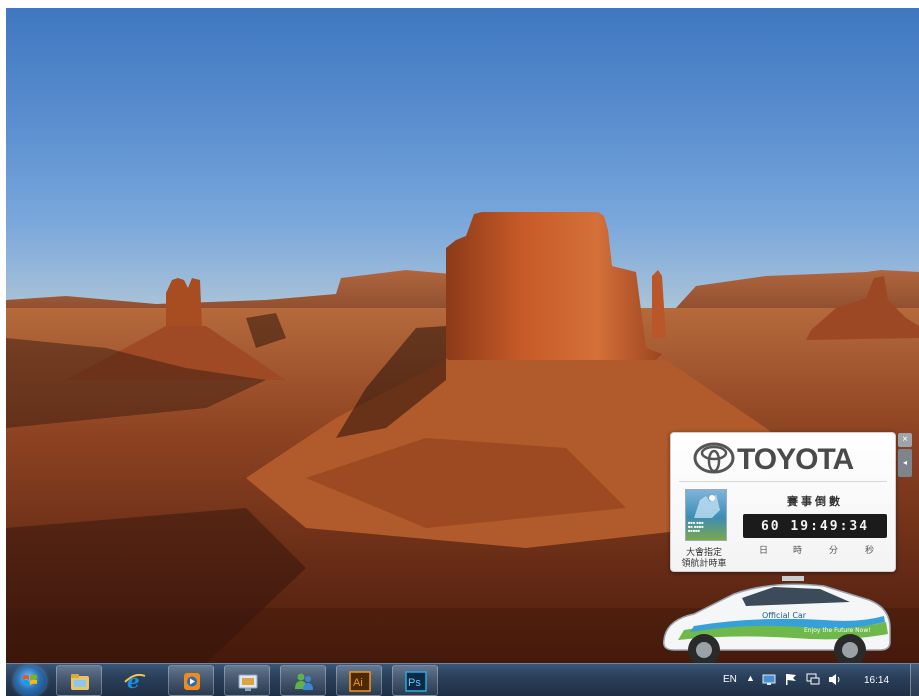 The width and height of the screenshot is (919, 696). What do you see at coordinates (914, 680) in the screenshot?
I see `show-desktop-button` at bounding box center [914, 680].